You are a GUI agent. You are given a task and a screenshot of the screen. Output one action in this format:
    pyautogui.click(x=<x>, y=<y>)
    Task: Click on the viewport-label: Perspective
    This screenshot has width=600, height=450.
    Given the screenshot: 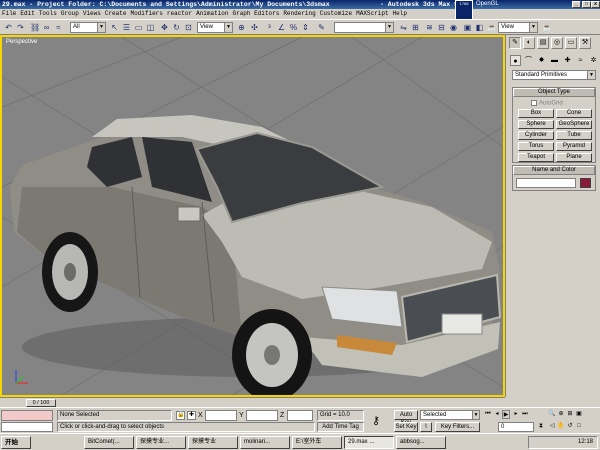 What is the action you would take?
    pyautogui.click(x=21, y=42)
    